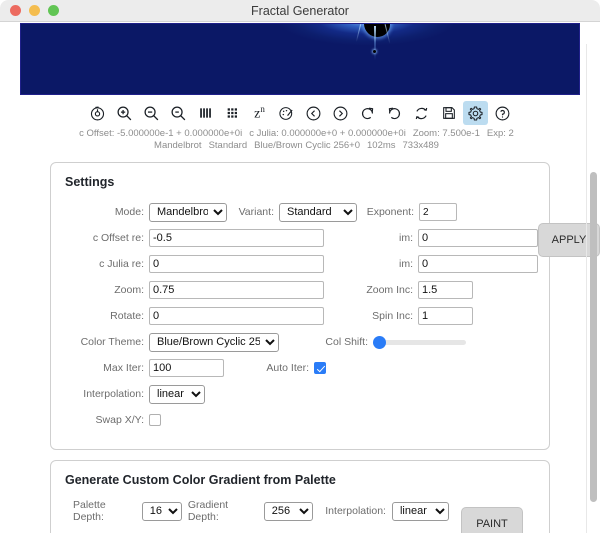  I want to click on gradient-depth-select: 256, so click(288, 511).